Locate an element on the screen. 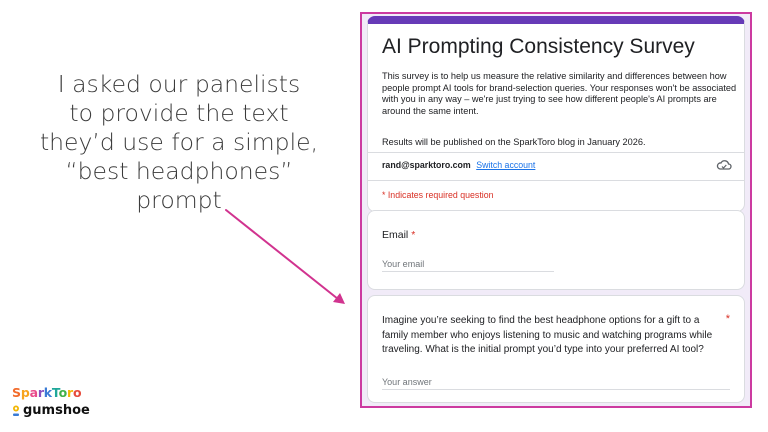 The height and width of the screenshot is (432, 768). caption-line: “best headphones” is located at coordinates (179, 171).